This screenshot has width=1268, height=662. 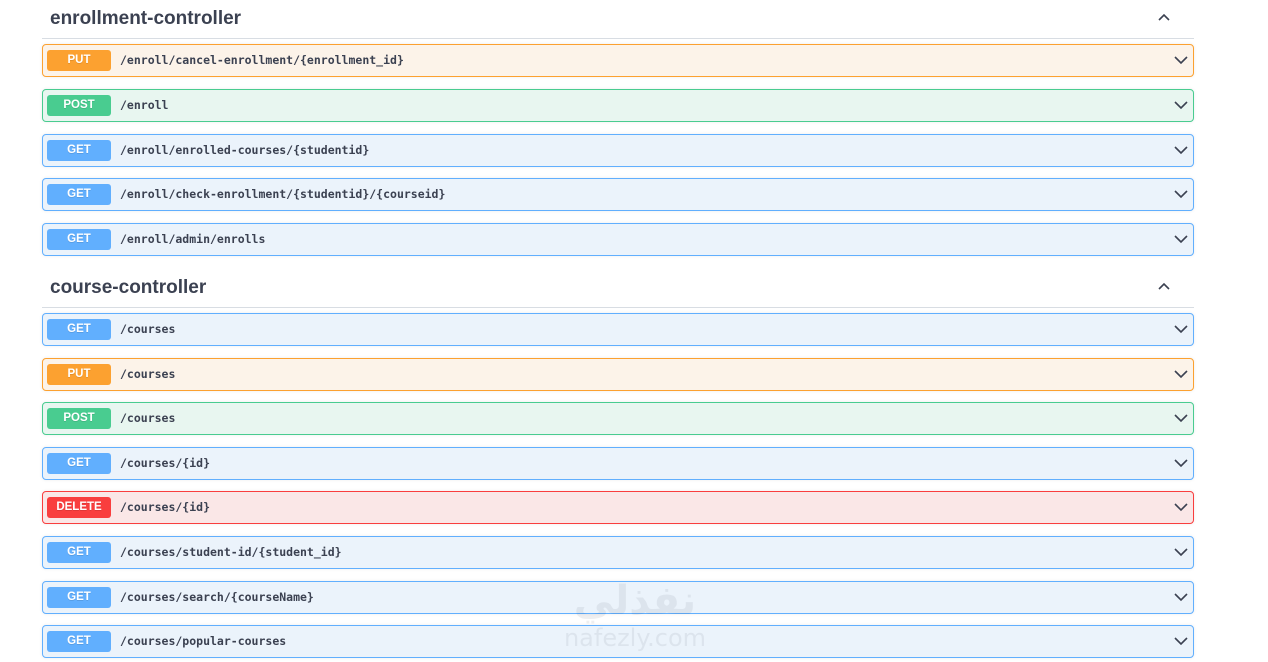 I want to click on operation-get-enrolled-courses: GET /enroll/enrolled-courses/{studentid}, so click(x=618, y=150).